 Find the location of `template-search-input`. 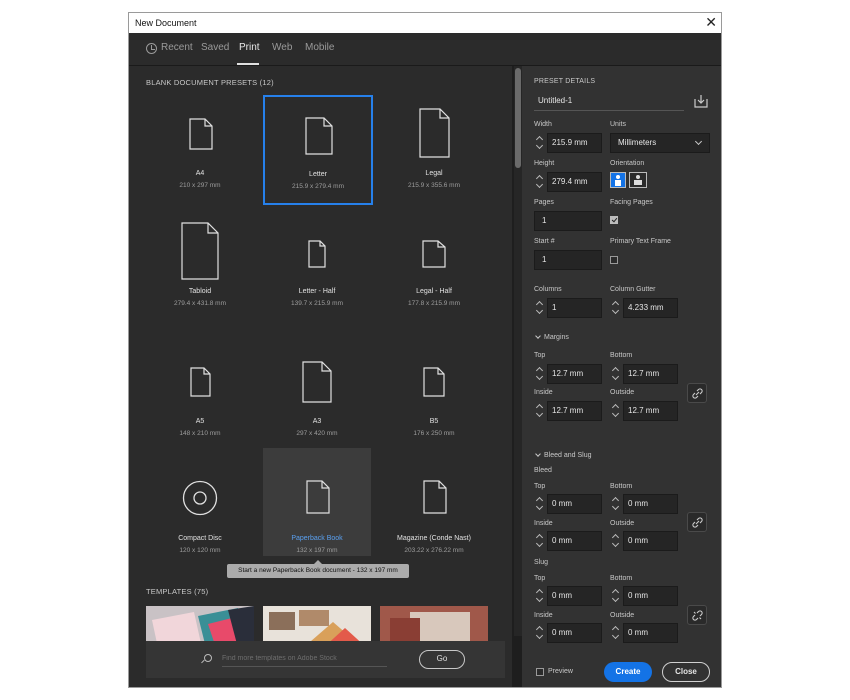

template-search-input is located at coordinates (304, 659).